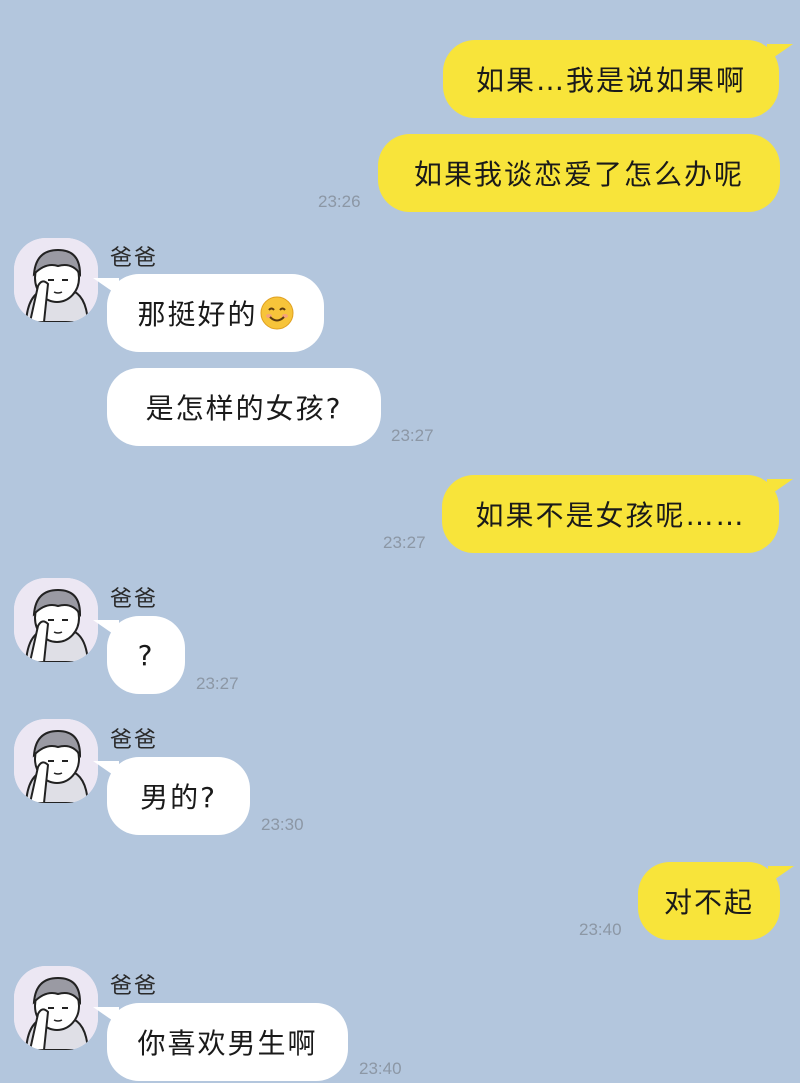  What do you see at coordinates (610, 80) in the screenshot?
I see `message-text: 如果…我是说如果啊` at bounding box center [610, 80].